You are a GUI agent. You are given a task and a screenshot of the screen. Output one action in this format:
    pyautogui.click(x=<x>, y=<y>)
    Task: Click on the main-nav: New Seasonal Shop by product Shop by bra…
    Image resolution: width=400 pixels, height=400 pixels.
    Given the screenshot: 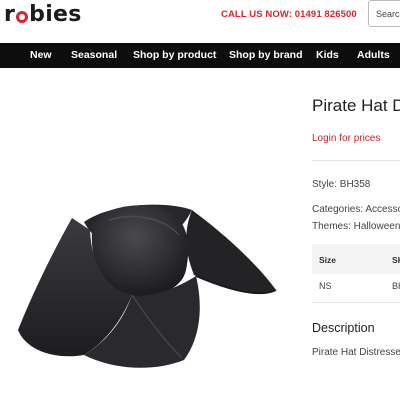 What is the action you would take?
    pyautogui.click(x=200, y=55)
    